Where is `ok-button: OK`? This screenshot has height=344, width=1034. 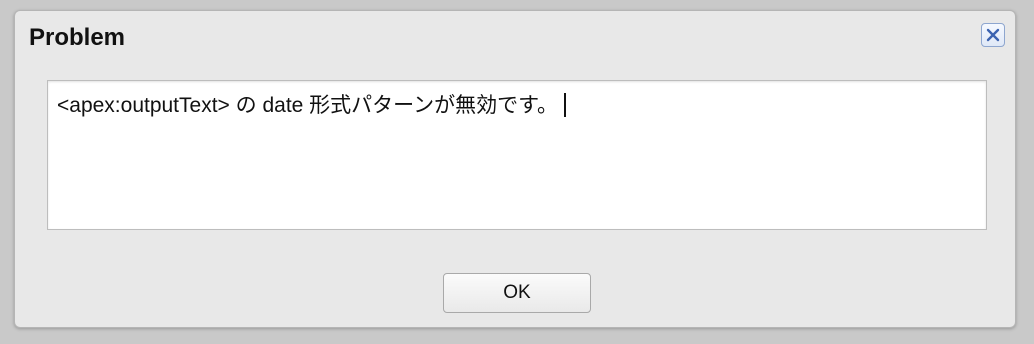
ok-button: OK is located at coordinates (517, 293).